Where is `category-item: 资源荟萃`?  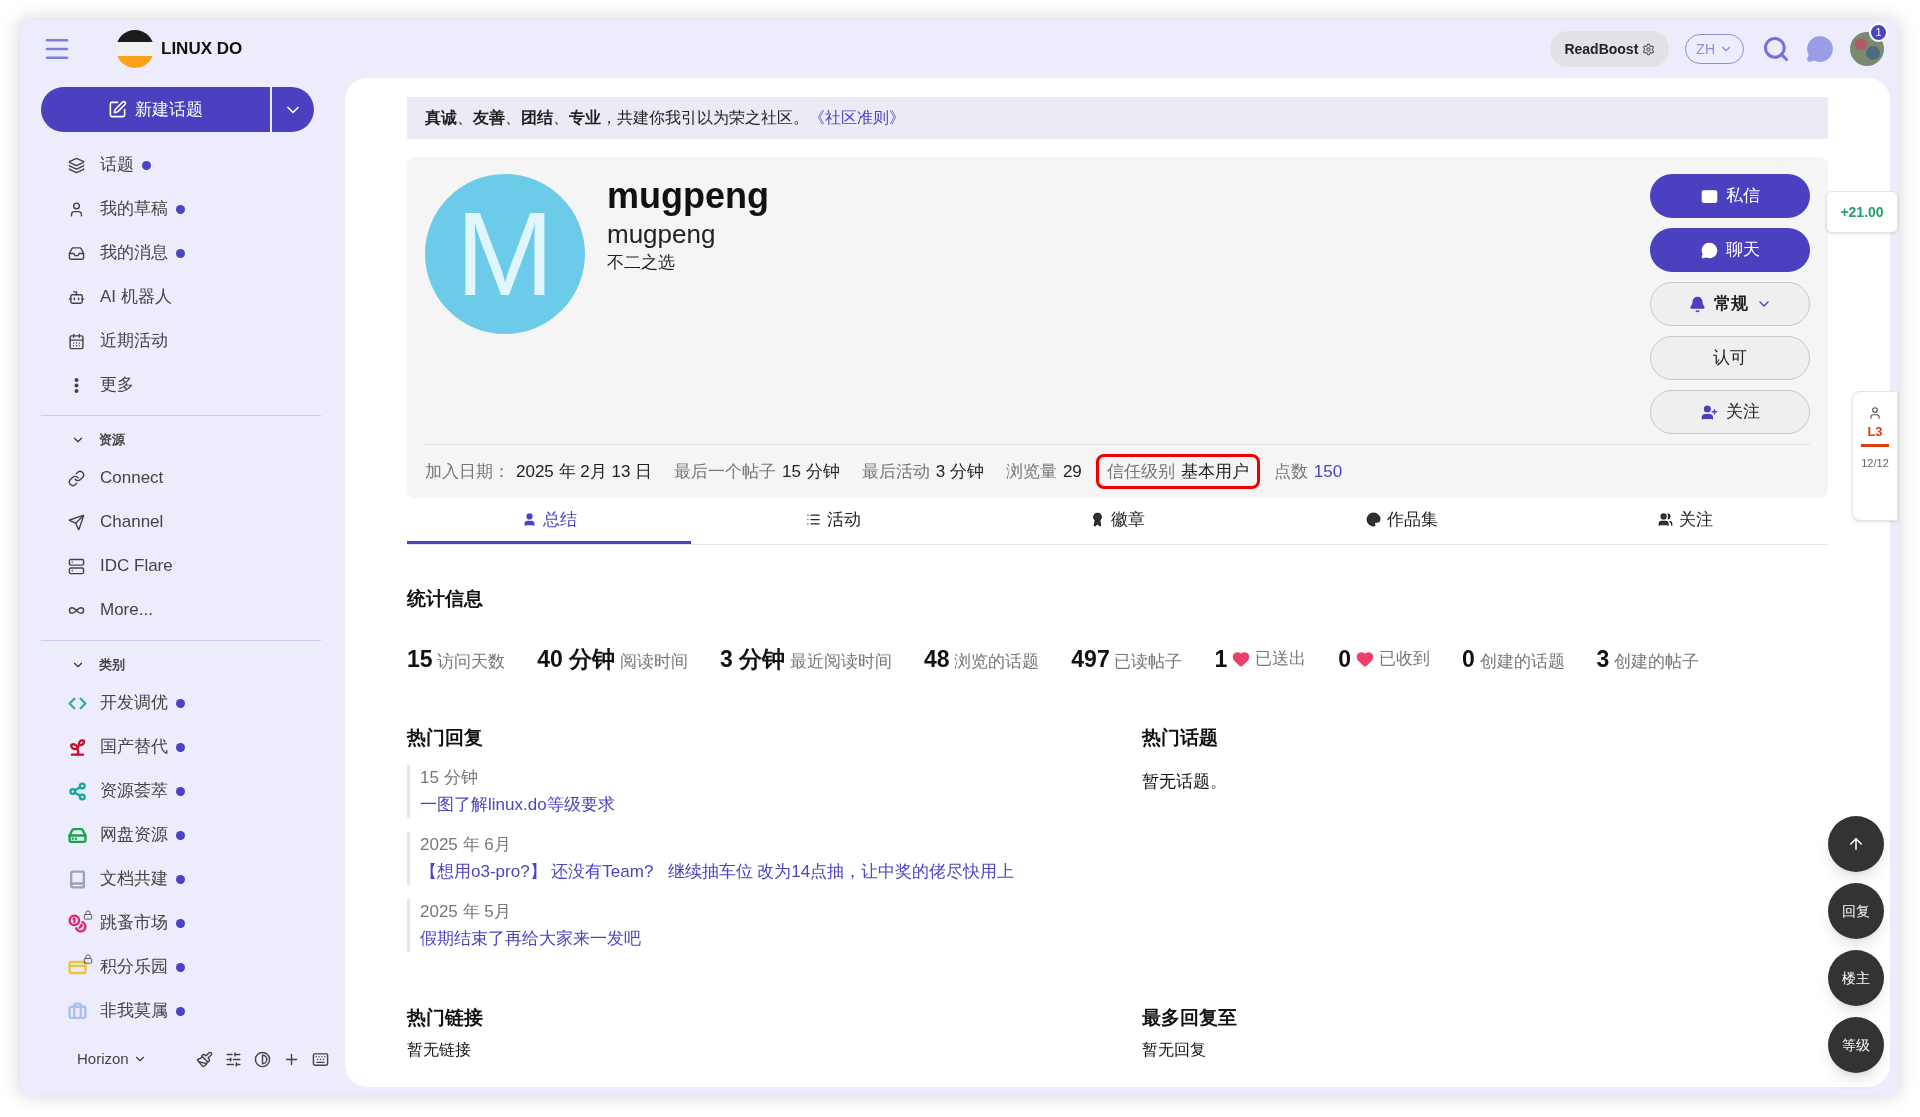 category-item: 资源荟萃 is located at coordinates (134, 791).